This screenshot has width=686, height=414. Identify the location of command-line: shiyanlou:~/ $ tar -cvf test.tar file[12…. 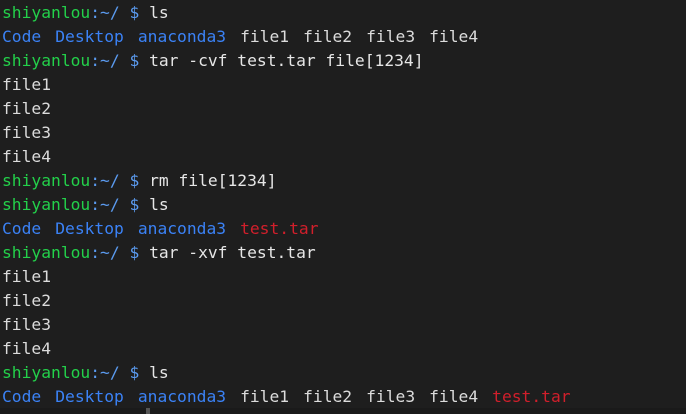
(343, 61).